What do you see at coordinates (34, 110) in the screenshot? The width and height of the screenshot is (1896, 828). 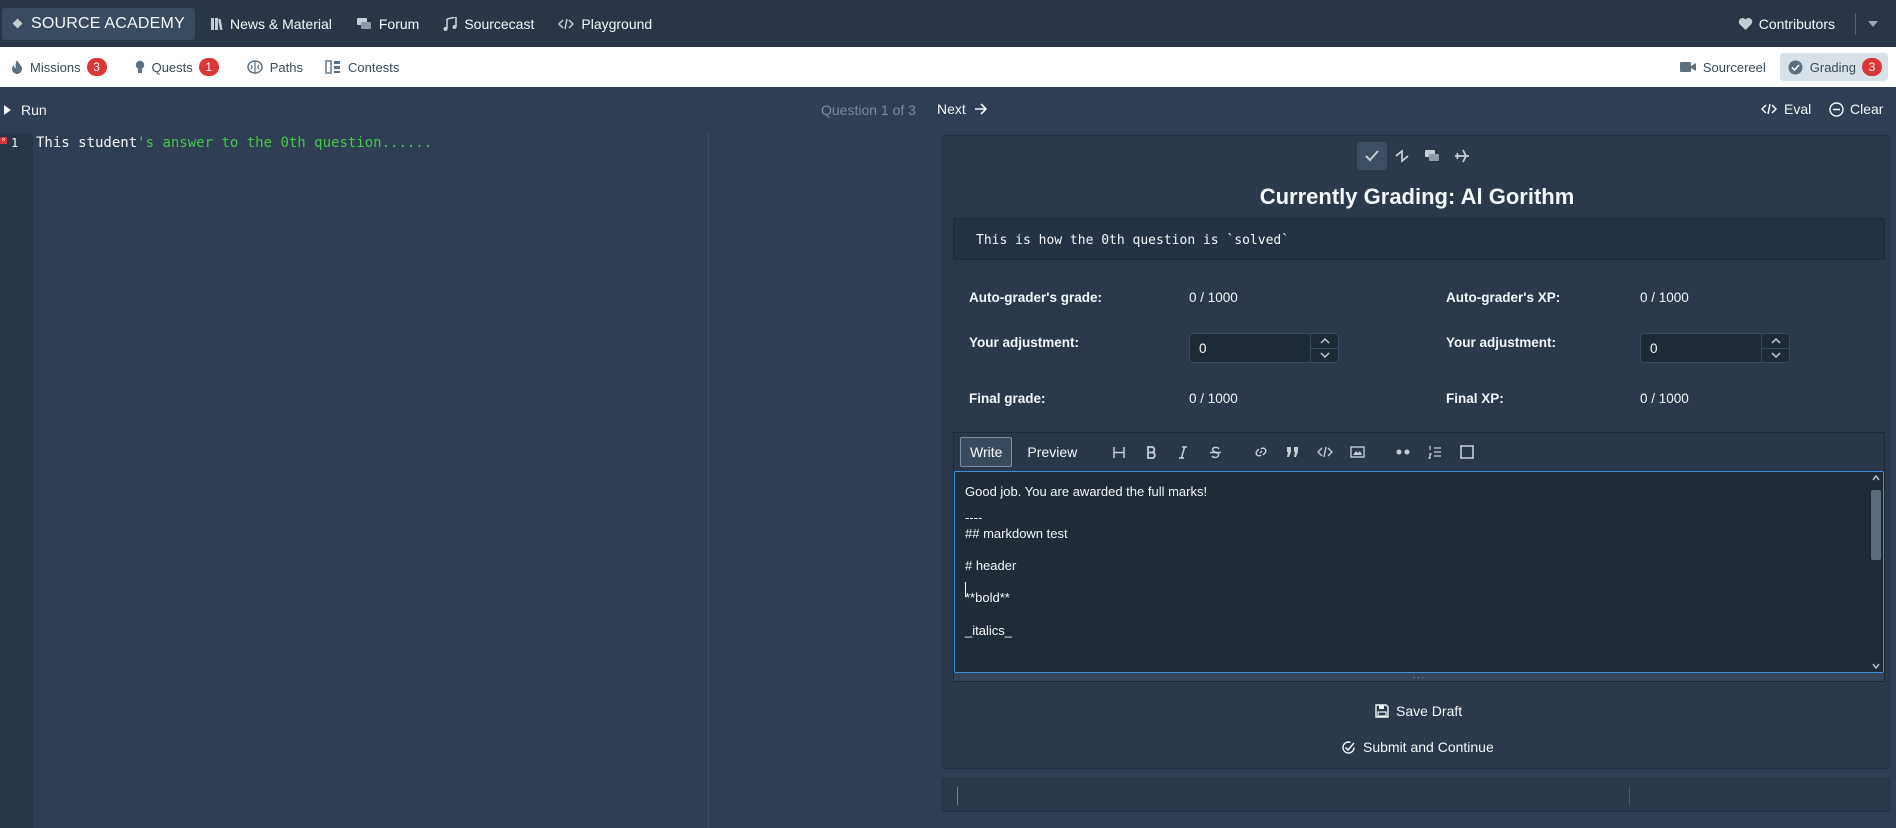 I see `run-label: Run` at bounding box center [34, 110].